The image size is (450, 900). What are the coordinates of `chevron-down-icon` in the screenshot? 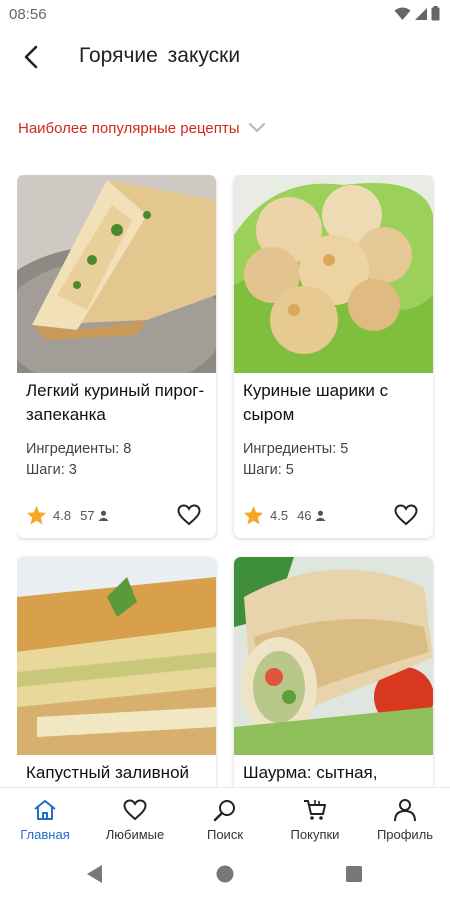 It's located at (256, 127).